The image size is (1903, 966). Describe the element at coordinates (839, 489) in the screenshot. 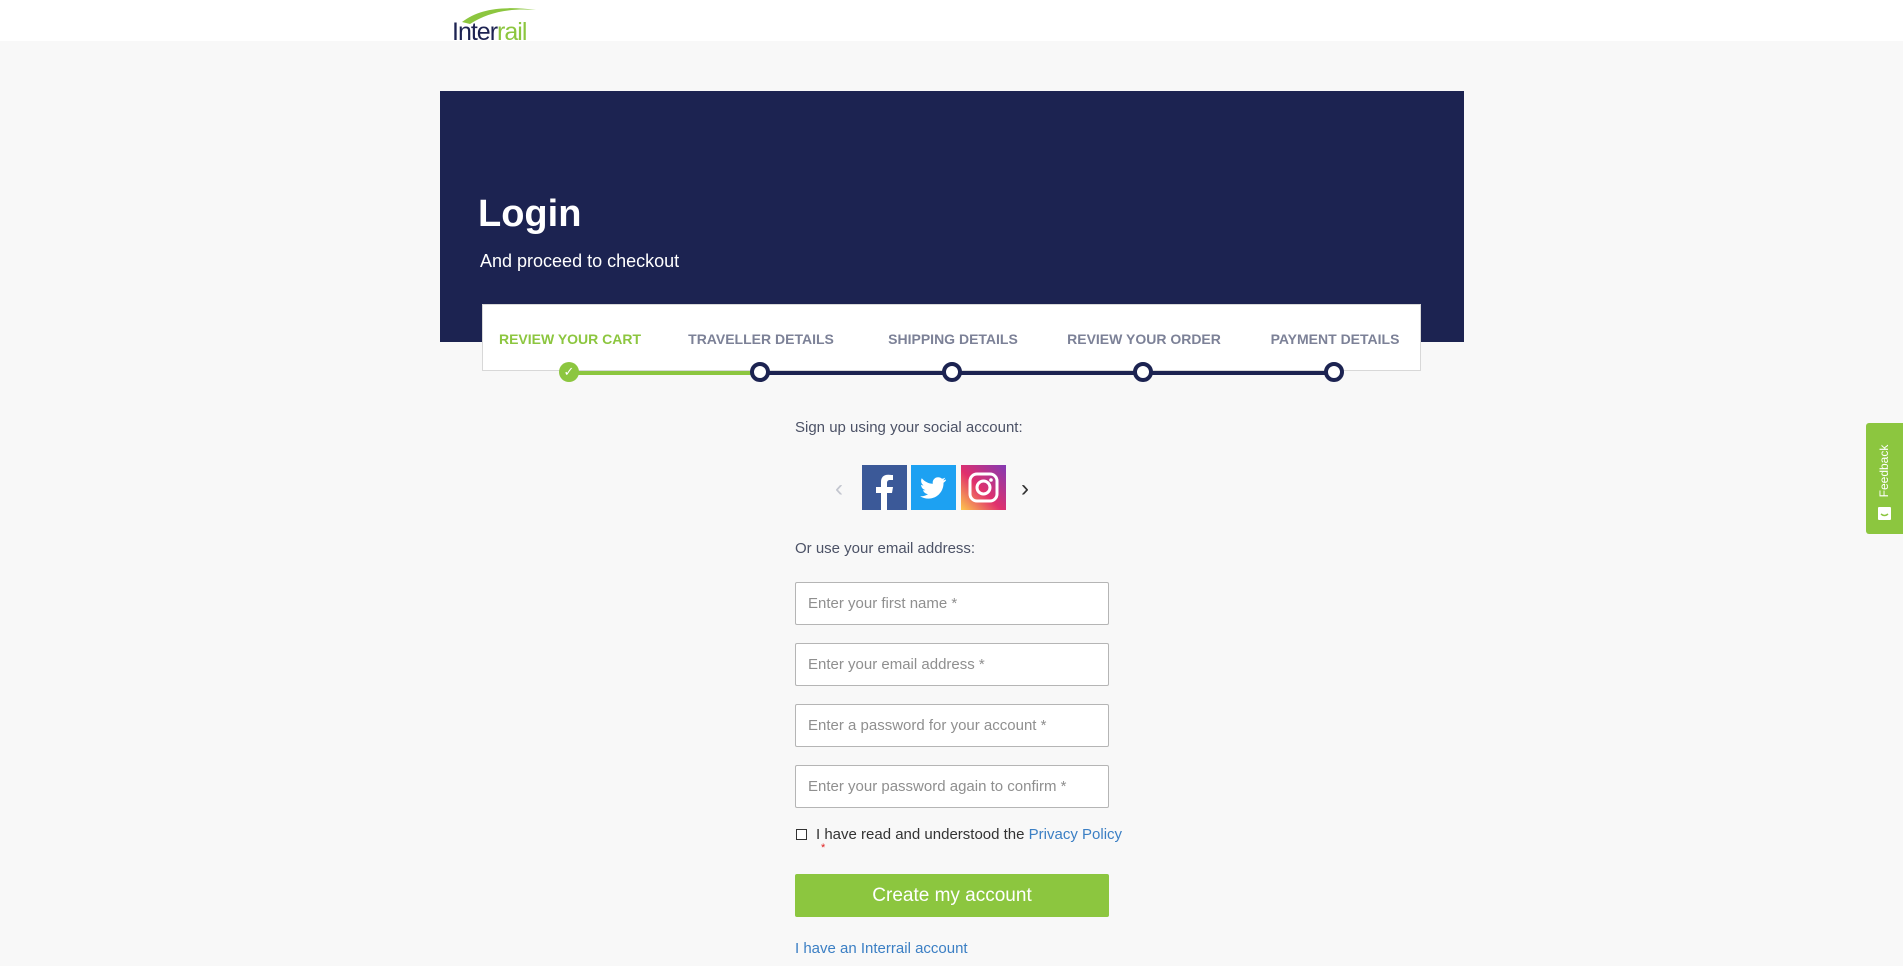

I see `chevron-left-icon: ‹` at that location.